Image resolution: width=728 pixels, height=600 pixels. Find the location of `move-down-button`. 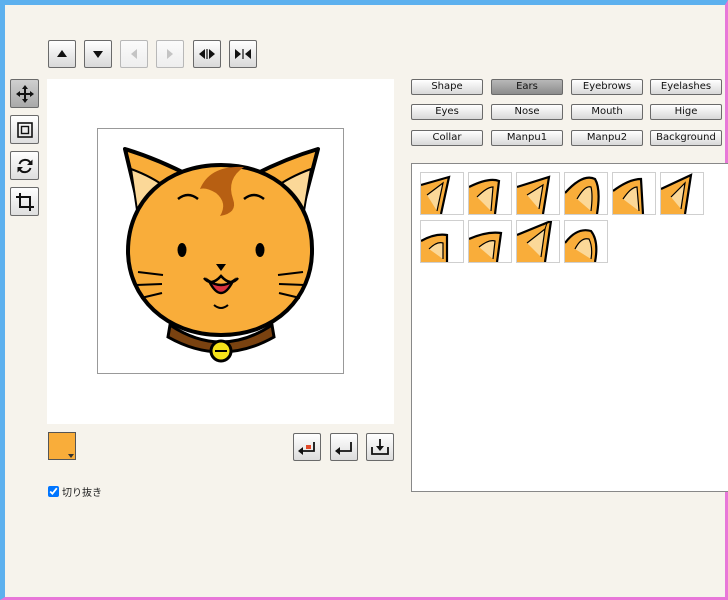

move-down-button is located at coordinates (98, 54).